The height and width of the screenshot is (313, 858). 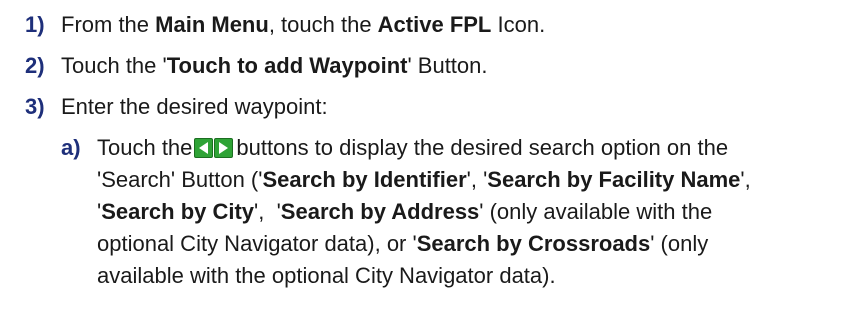 What do you see at coordinates (35, 106) in the screenshot?
I see `step-number: 3)` at bounding box center [35, 106].